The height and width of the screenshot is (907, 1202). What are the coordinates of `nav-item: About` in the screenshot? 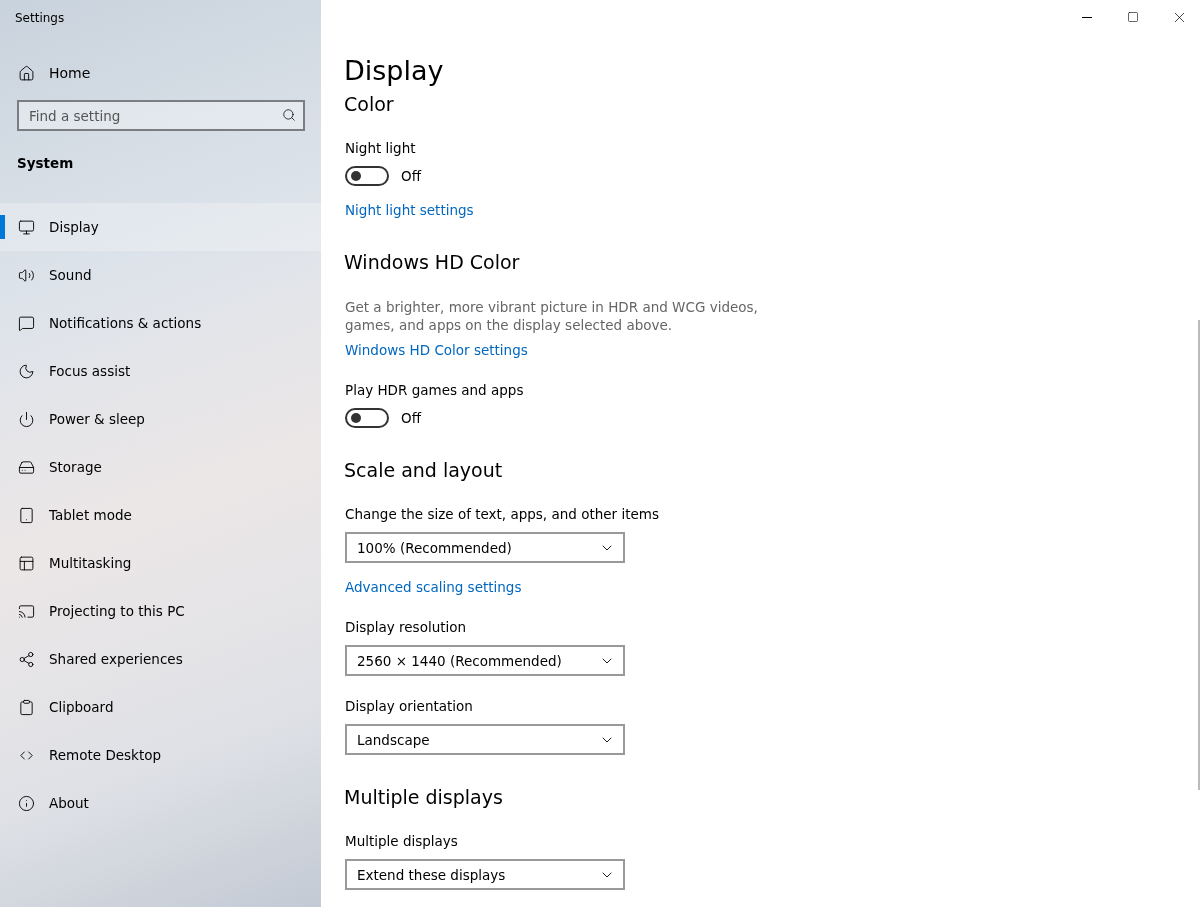 It's located at (160, 803).